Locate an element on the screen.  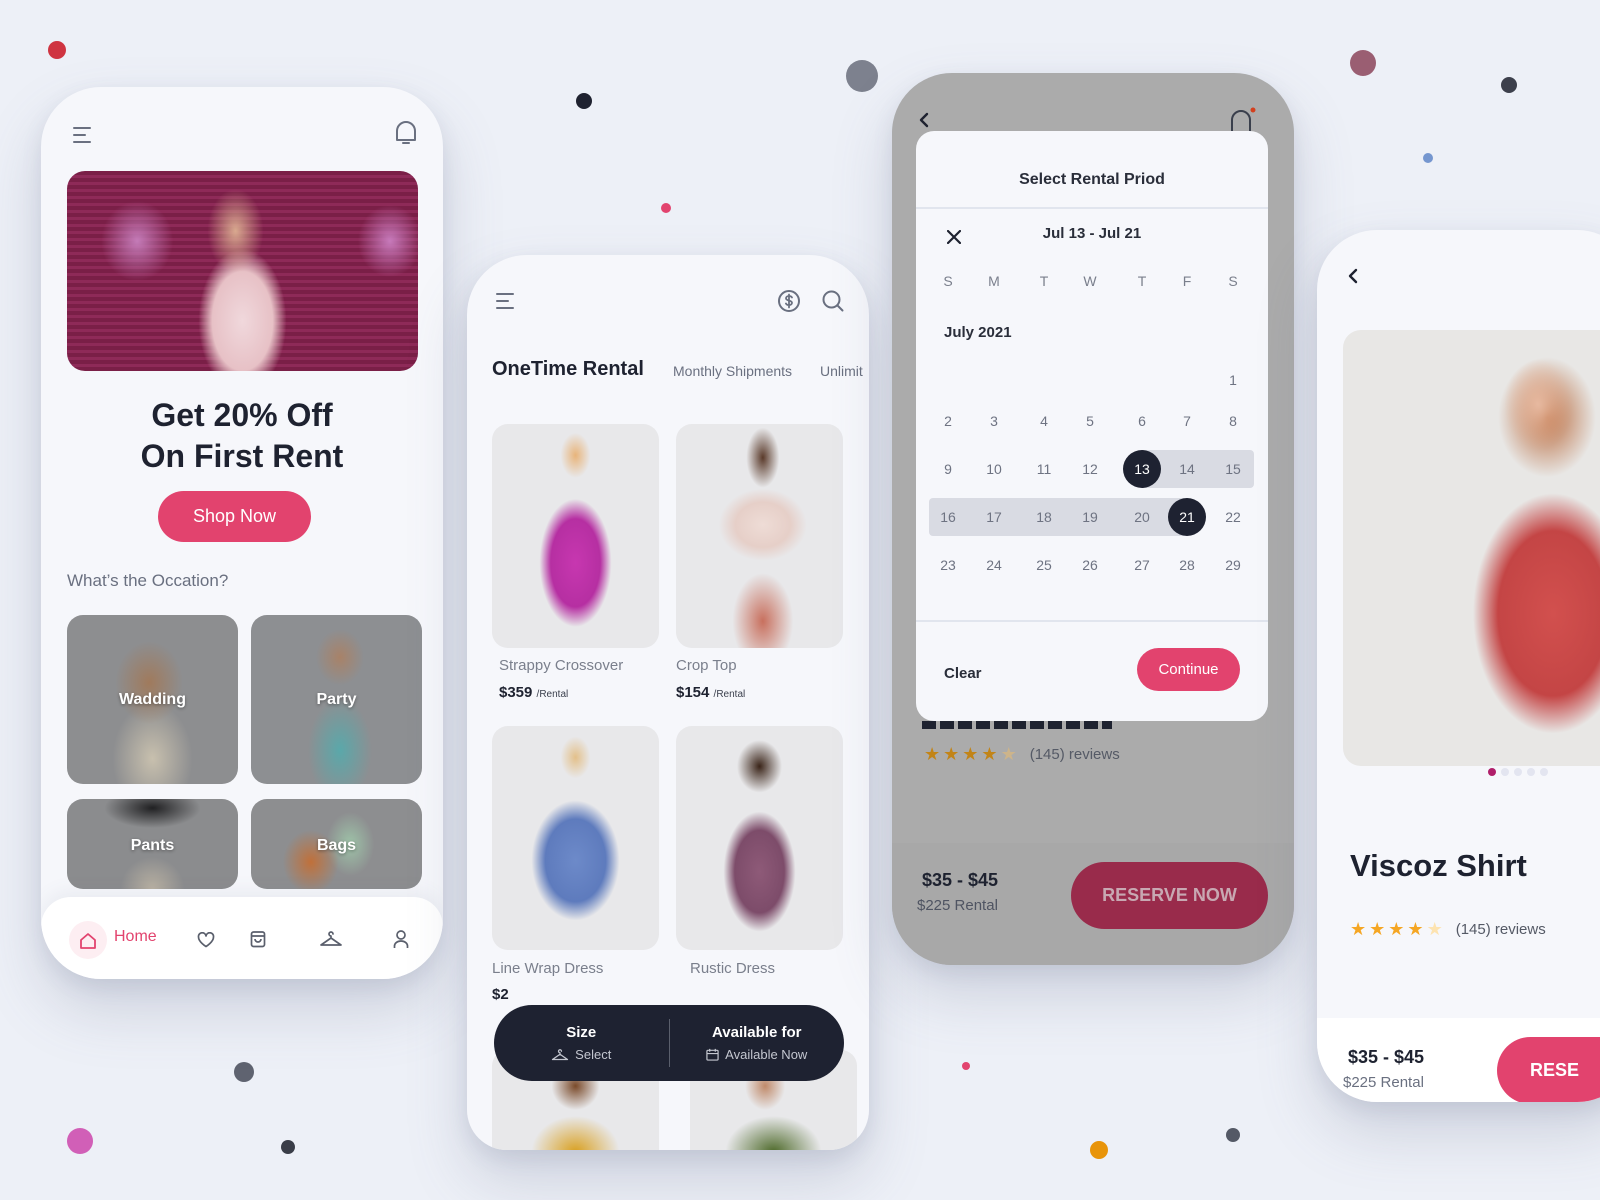
home-icon is located at coordinates (88, 941).